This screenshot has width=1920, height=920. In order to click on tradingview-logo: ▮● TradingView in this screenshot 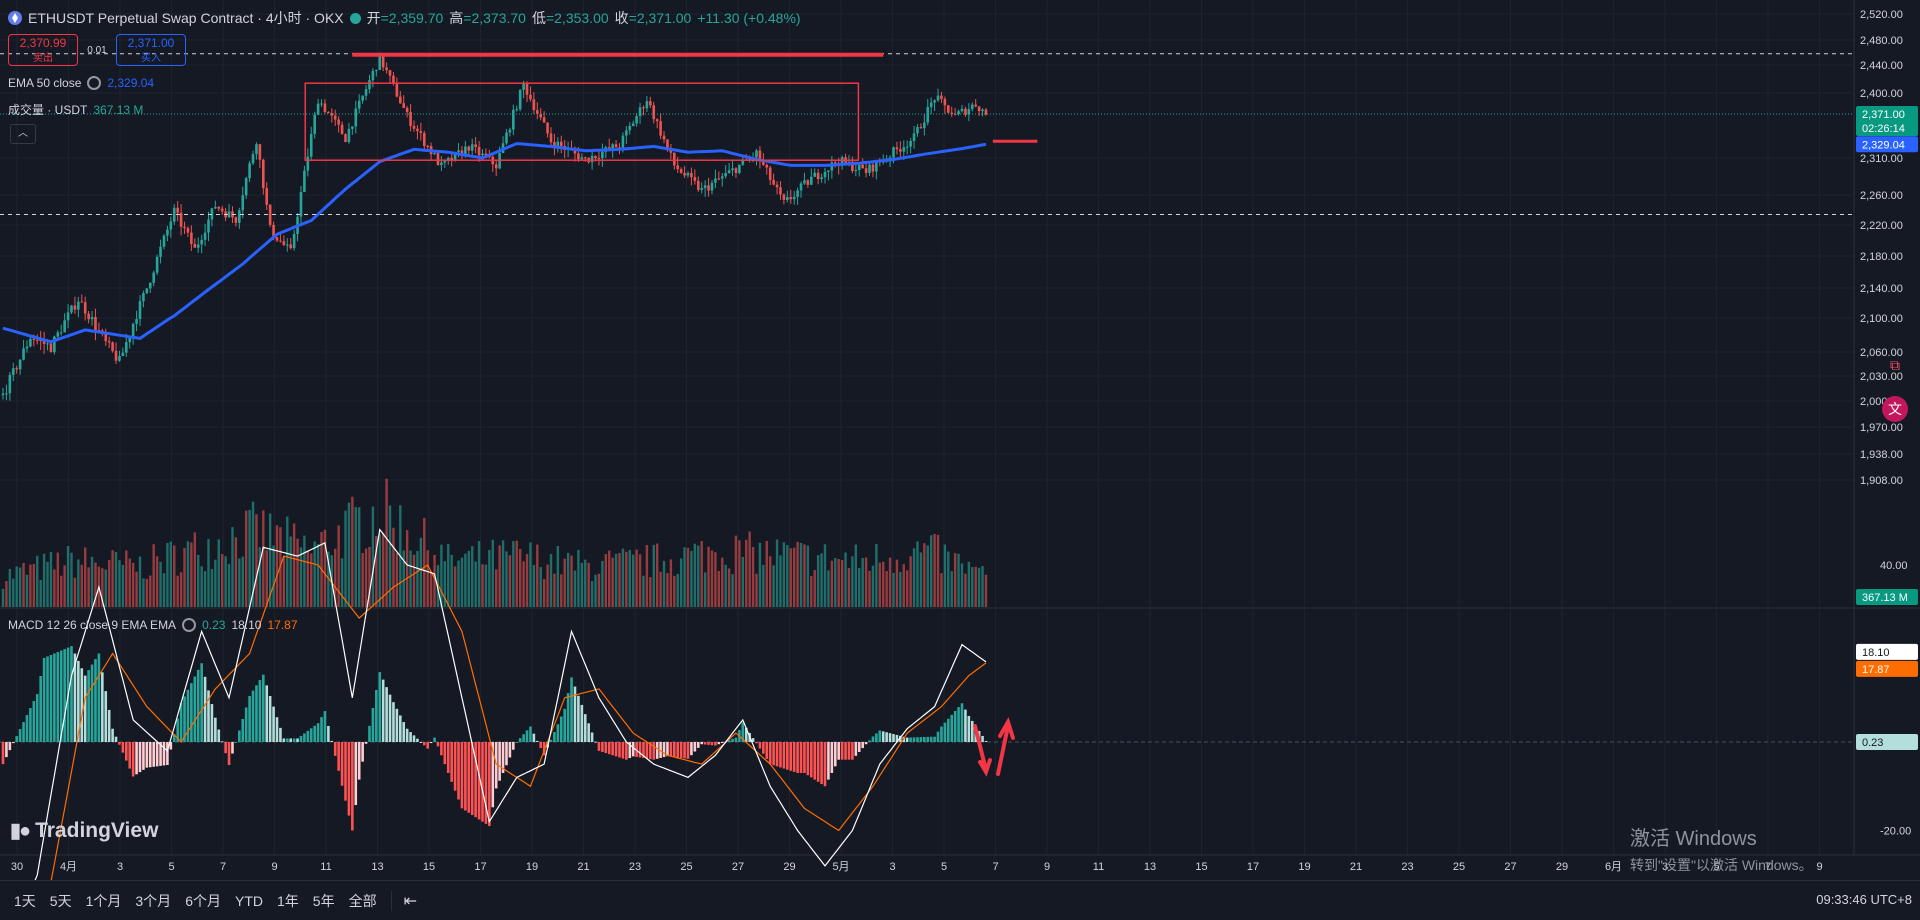, I will do `click(84, 830)`.